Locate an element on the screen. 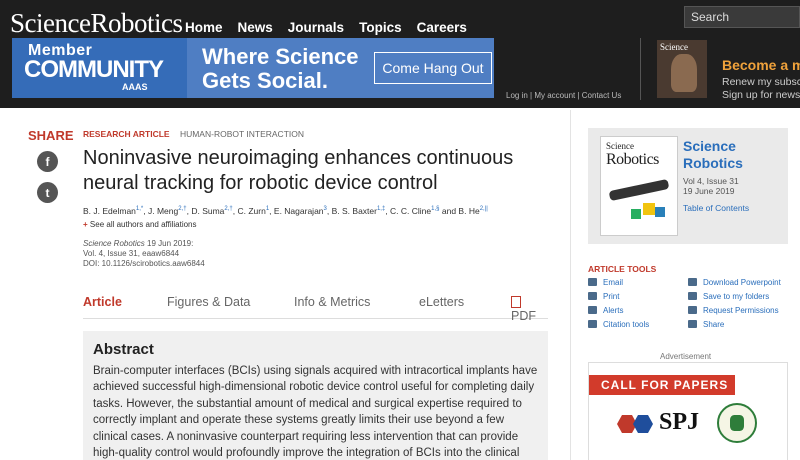 The width and height of the screenshot is (800, 460). citation-date: 19 Jun 2019: is located at coordinates (170, 243).